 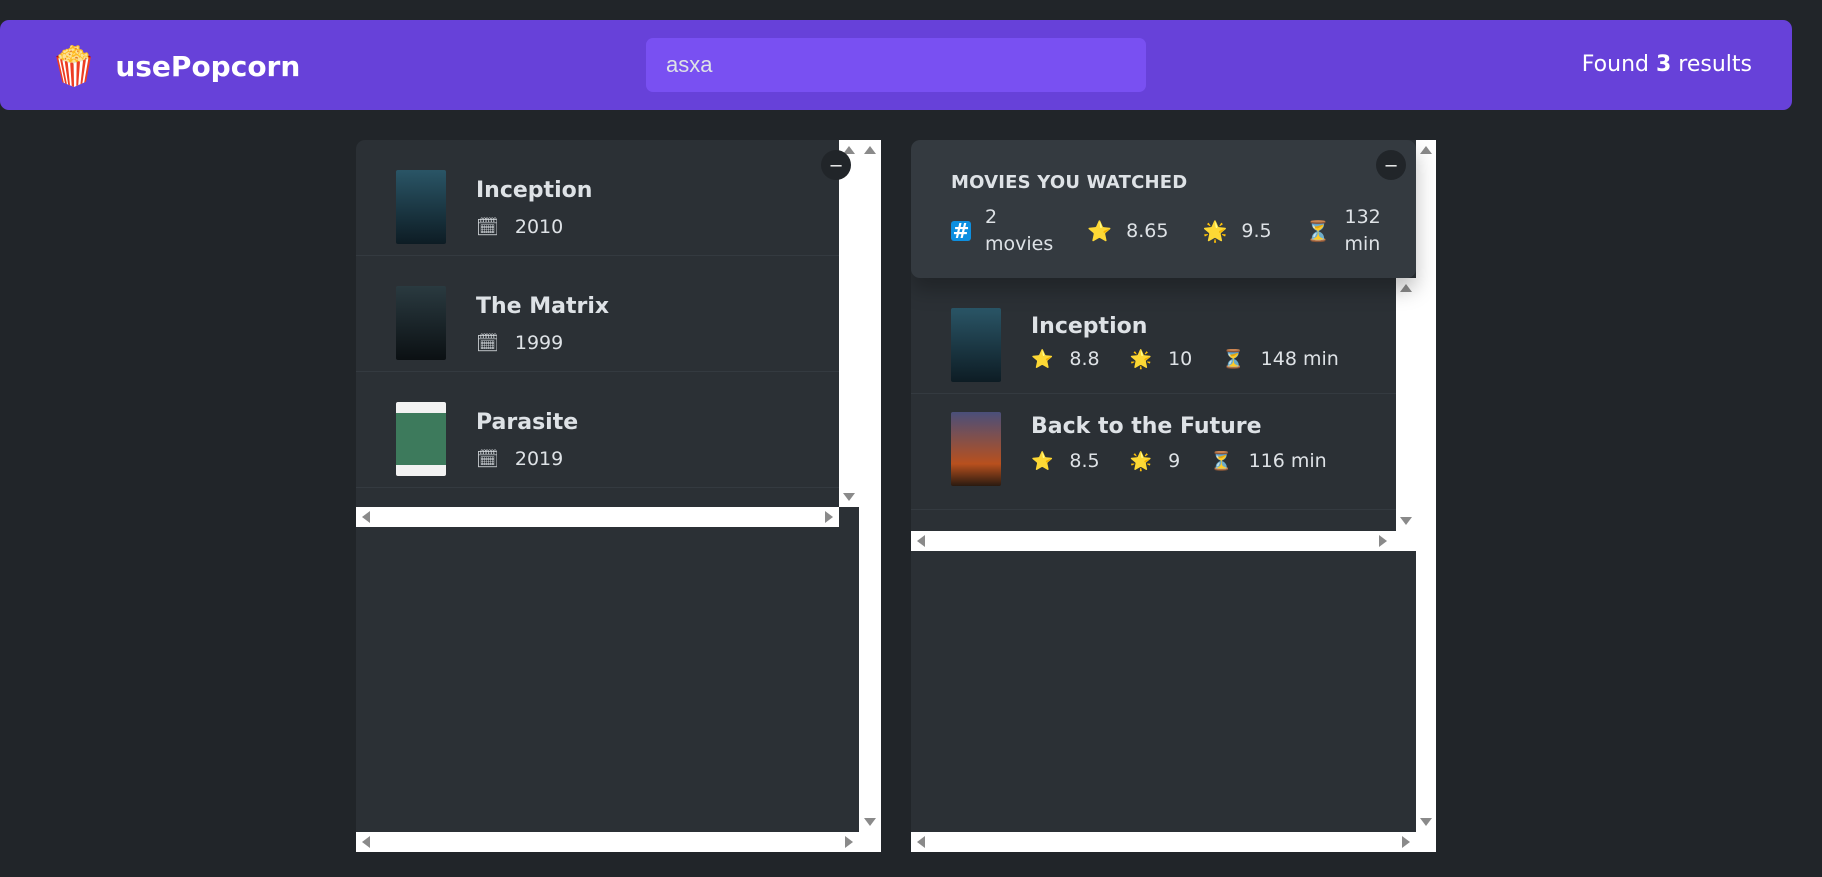 I want to click on imdb-value: 8.8, so click(x=1084, y=359).